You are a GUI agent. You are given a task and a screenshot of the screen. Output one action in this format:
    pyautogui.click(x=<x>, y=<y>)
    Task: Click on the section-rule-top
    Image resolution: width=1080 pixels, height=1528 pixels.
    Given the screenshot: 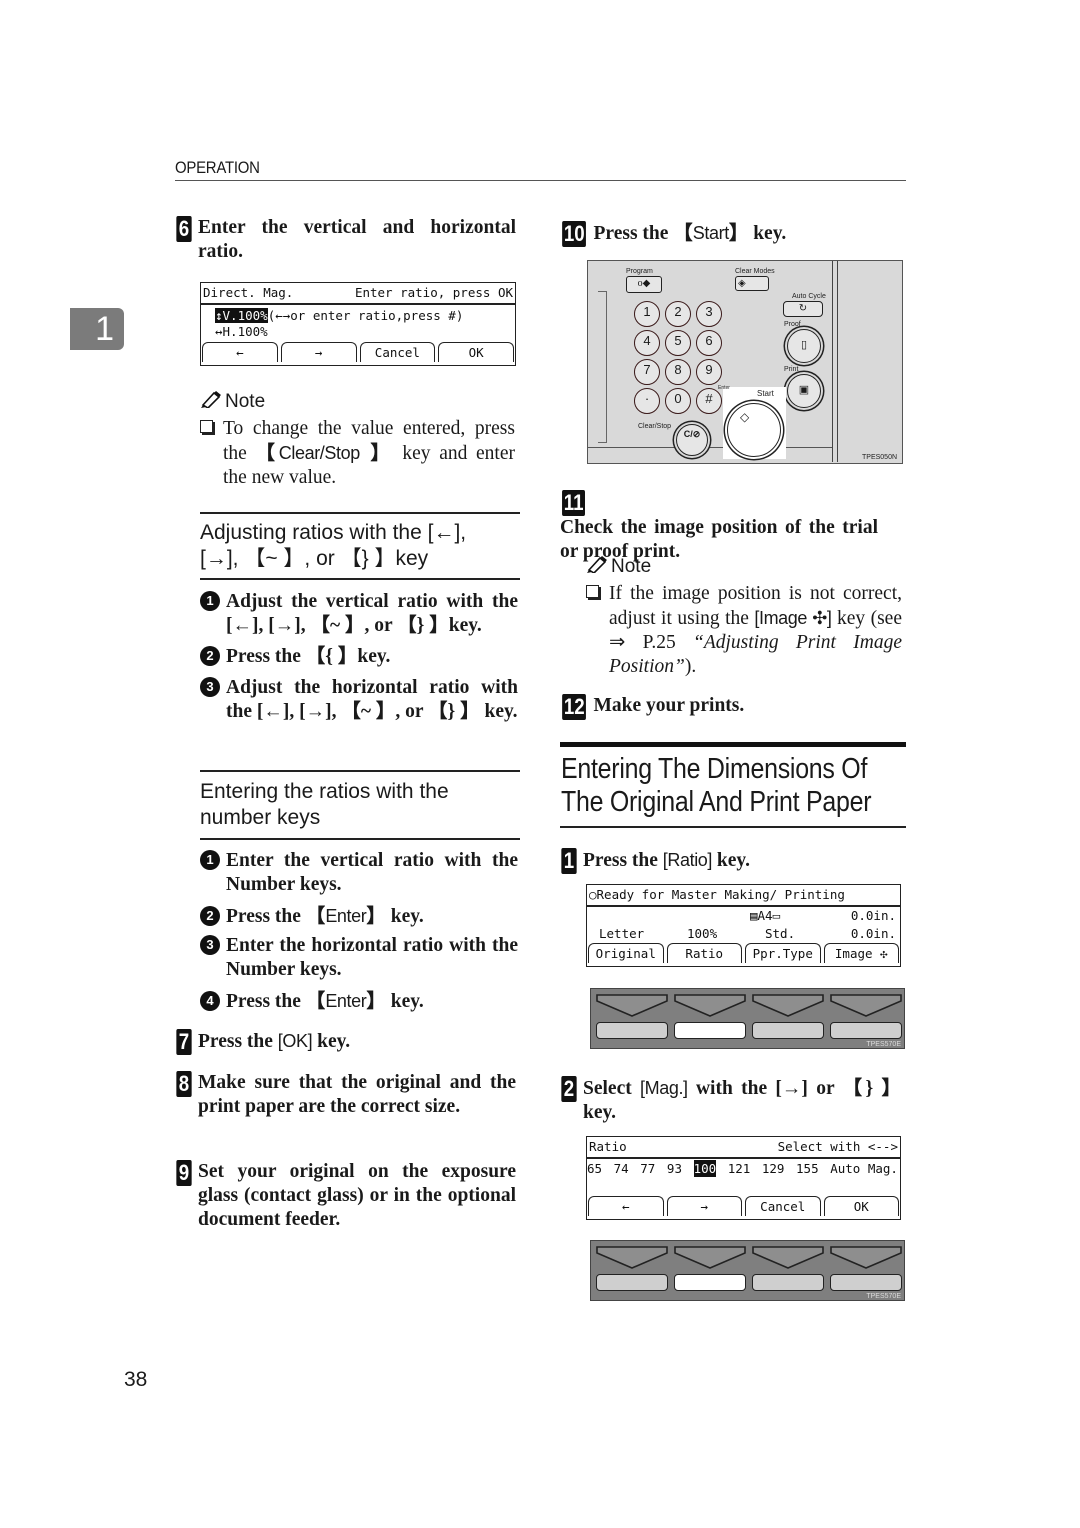 What is the action you would take?
    pyautogui.click(x=733, y=744)
    